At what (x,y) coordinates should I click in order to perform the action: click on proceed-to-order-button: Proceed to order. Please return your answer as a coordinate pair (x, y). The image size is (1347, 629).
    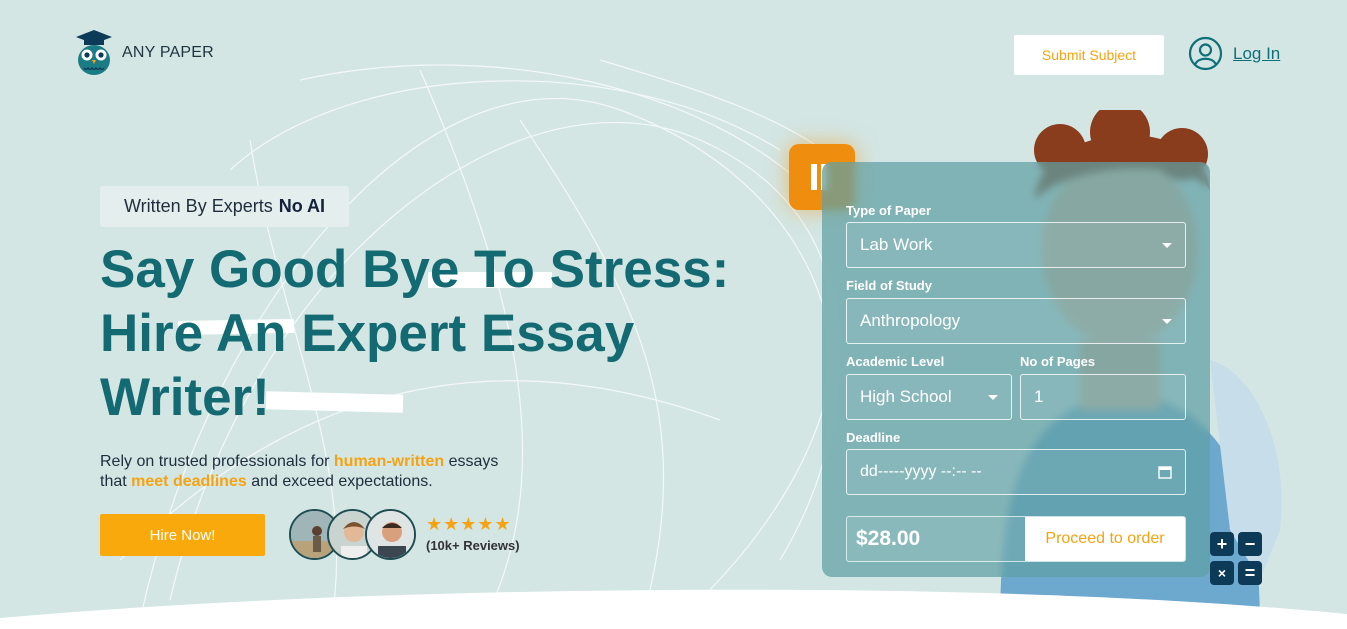
    Looking at the image, I should click on (1105, 539).